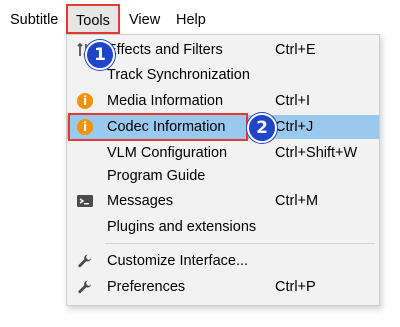 The height and width of the screenshot is (327, 400). Describe the element at coordinates (85, 201) in the screenshot. I see `terminal-icon` at that location.